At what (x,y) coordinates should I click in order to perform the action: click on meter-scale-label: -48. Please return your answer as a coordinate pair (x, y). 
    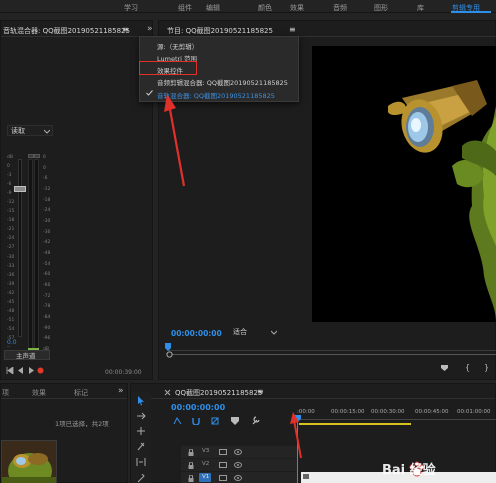
    Looking at the image, I should click on (11, 311).